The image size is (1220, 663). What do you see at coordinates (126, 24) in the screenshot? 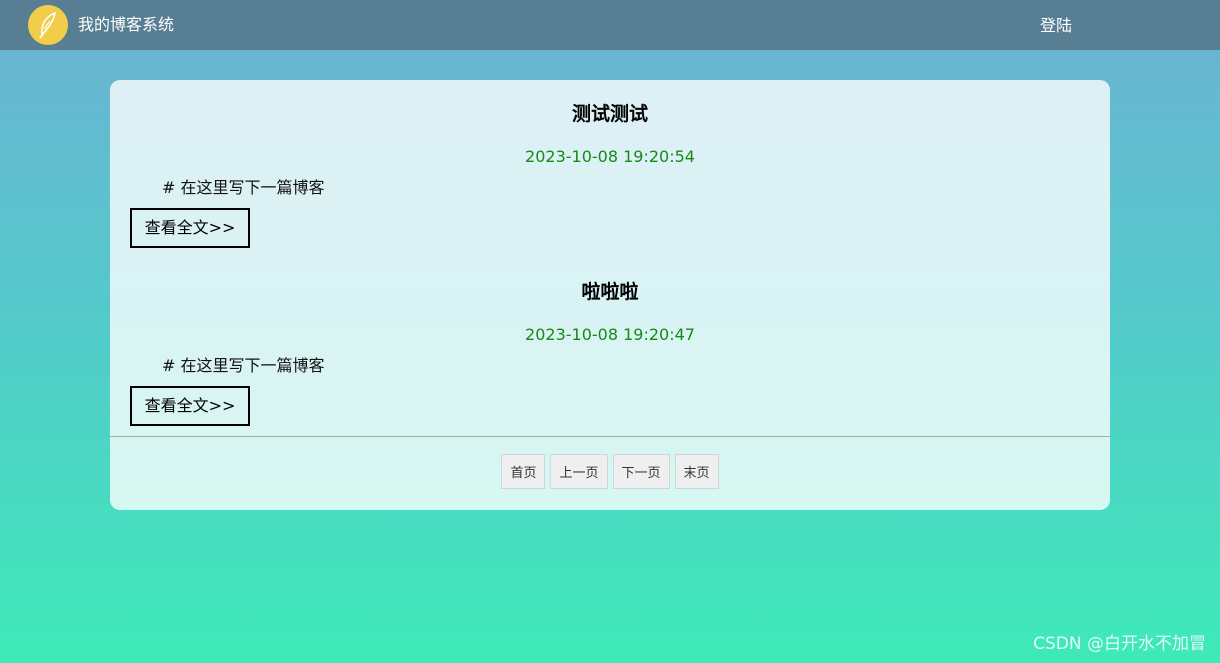
I see `site-brand: 我的博客系统` at bounding box center [126, 24].